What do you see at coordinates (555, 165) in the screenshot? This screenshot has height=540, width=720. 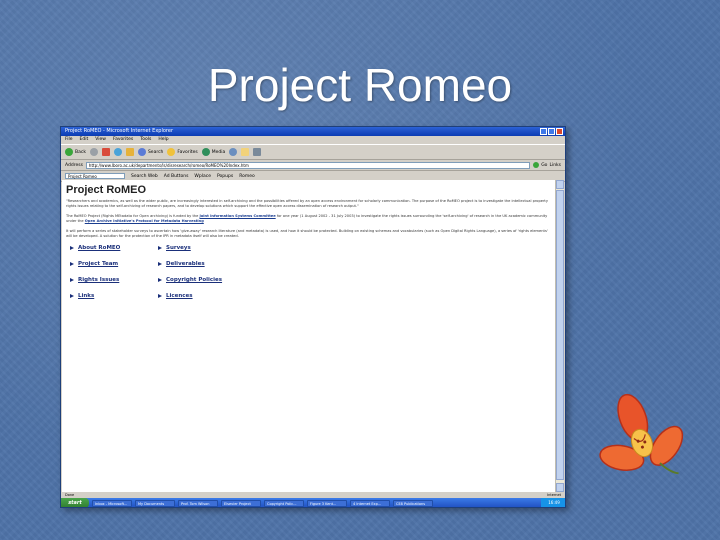 I see `links-label: Links` at bounding box center [555, 165].